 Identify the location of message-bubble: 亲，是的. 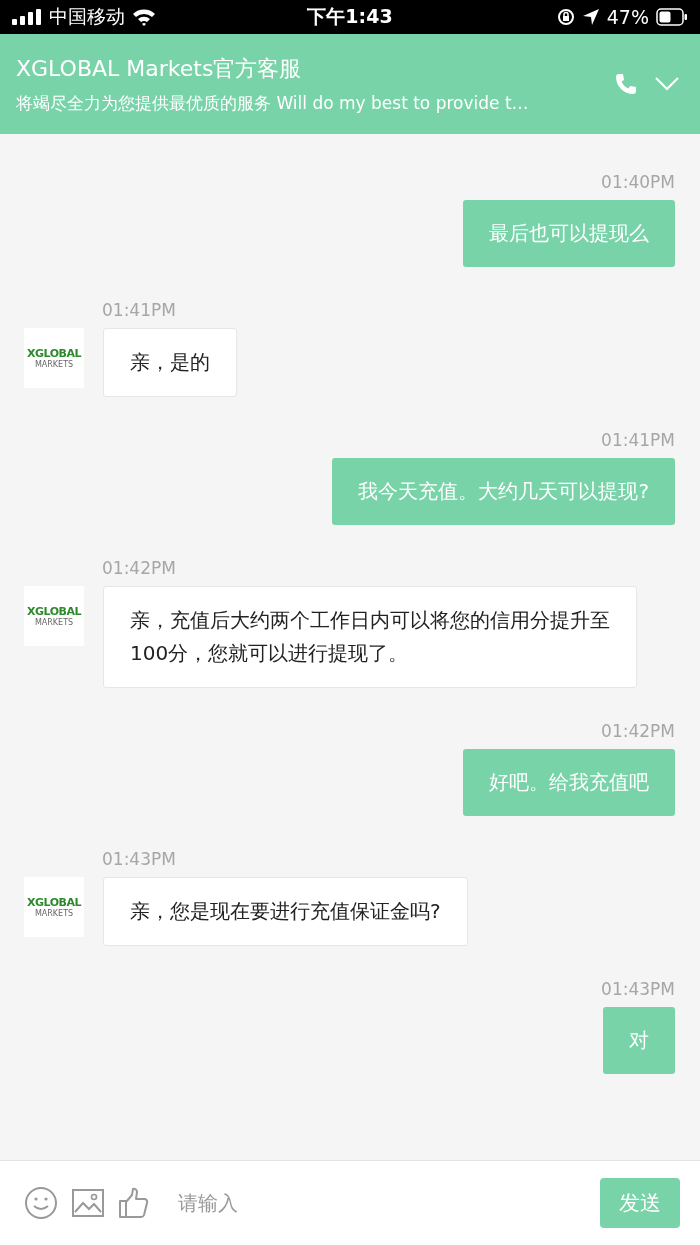
(170, 362).